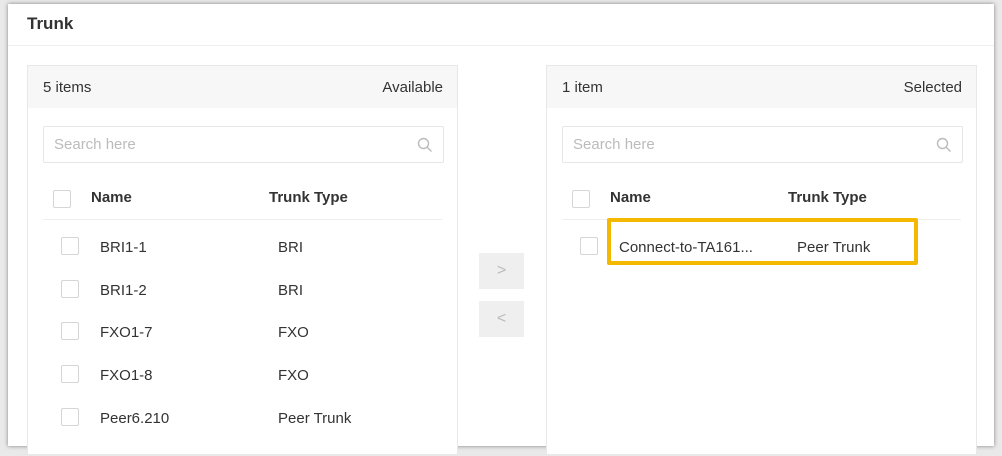 Image resolution: width=1002 pixels, height=456 pixels. Describe the element at coordinates (123, 290) in the screenshot. I see `row-name: BRI1-2` at that location.